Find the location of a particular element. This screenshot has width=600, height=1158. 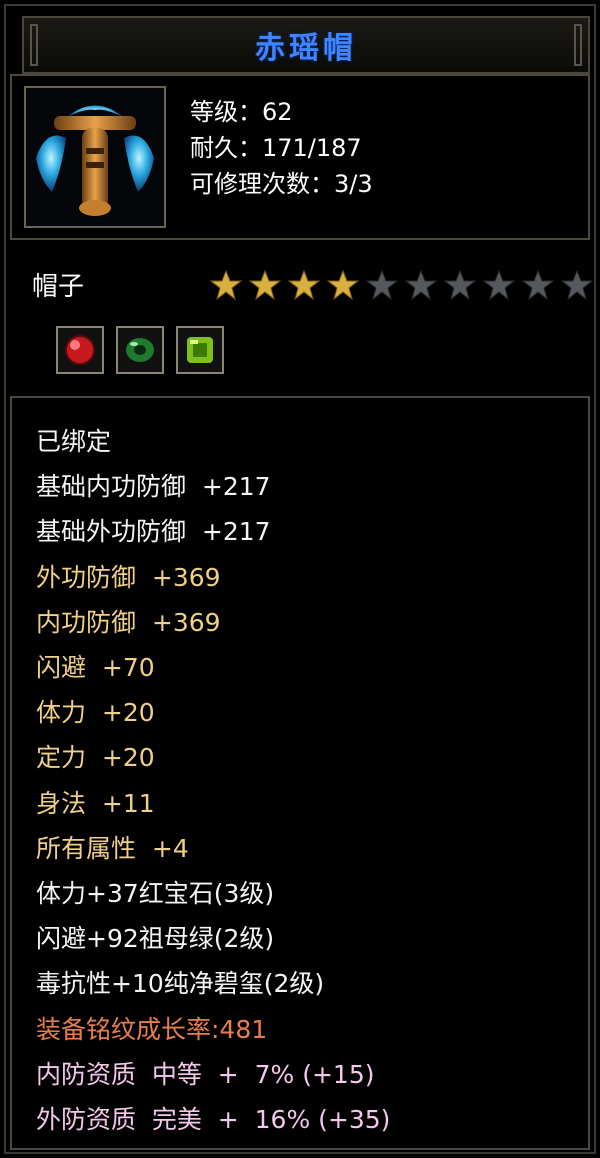

star-rating is located at coordinates (401, 285).